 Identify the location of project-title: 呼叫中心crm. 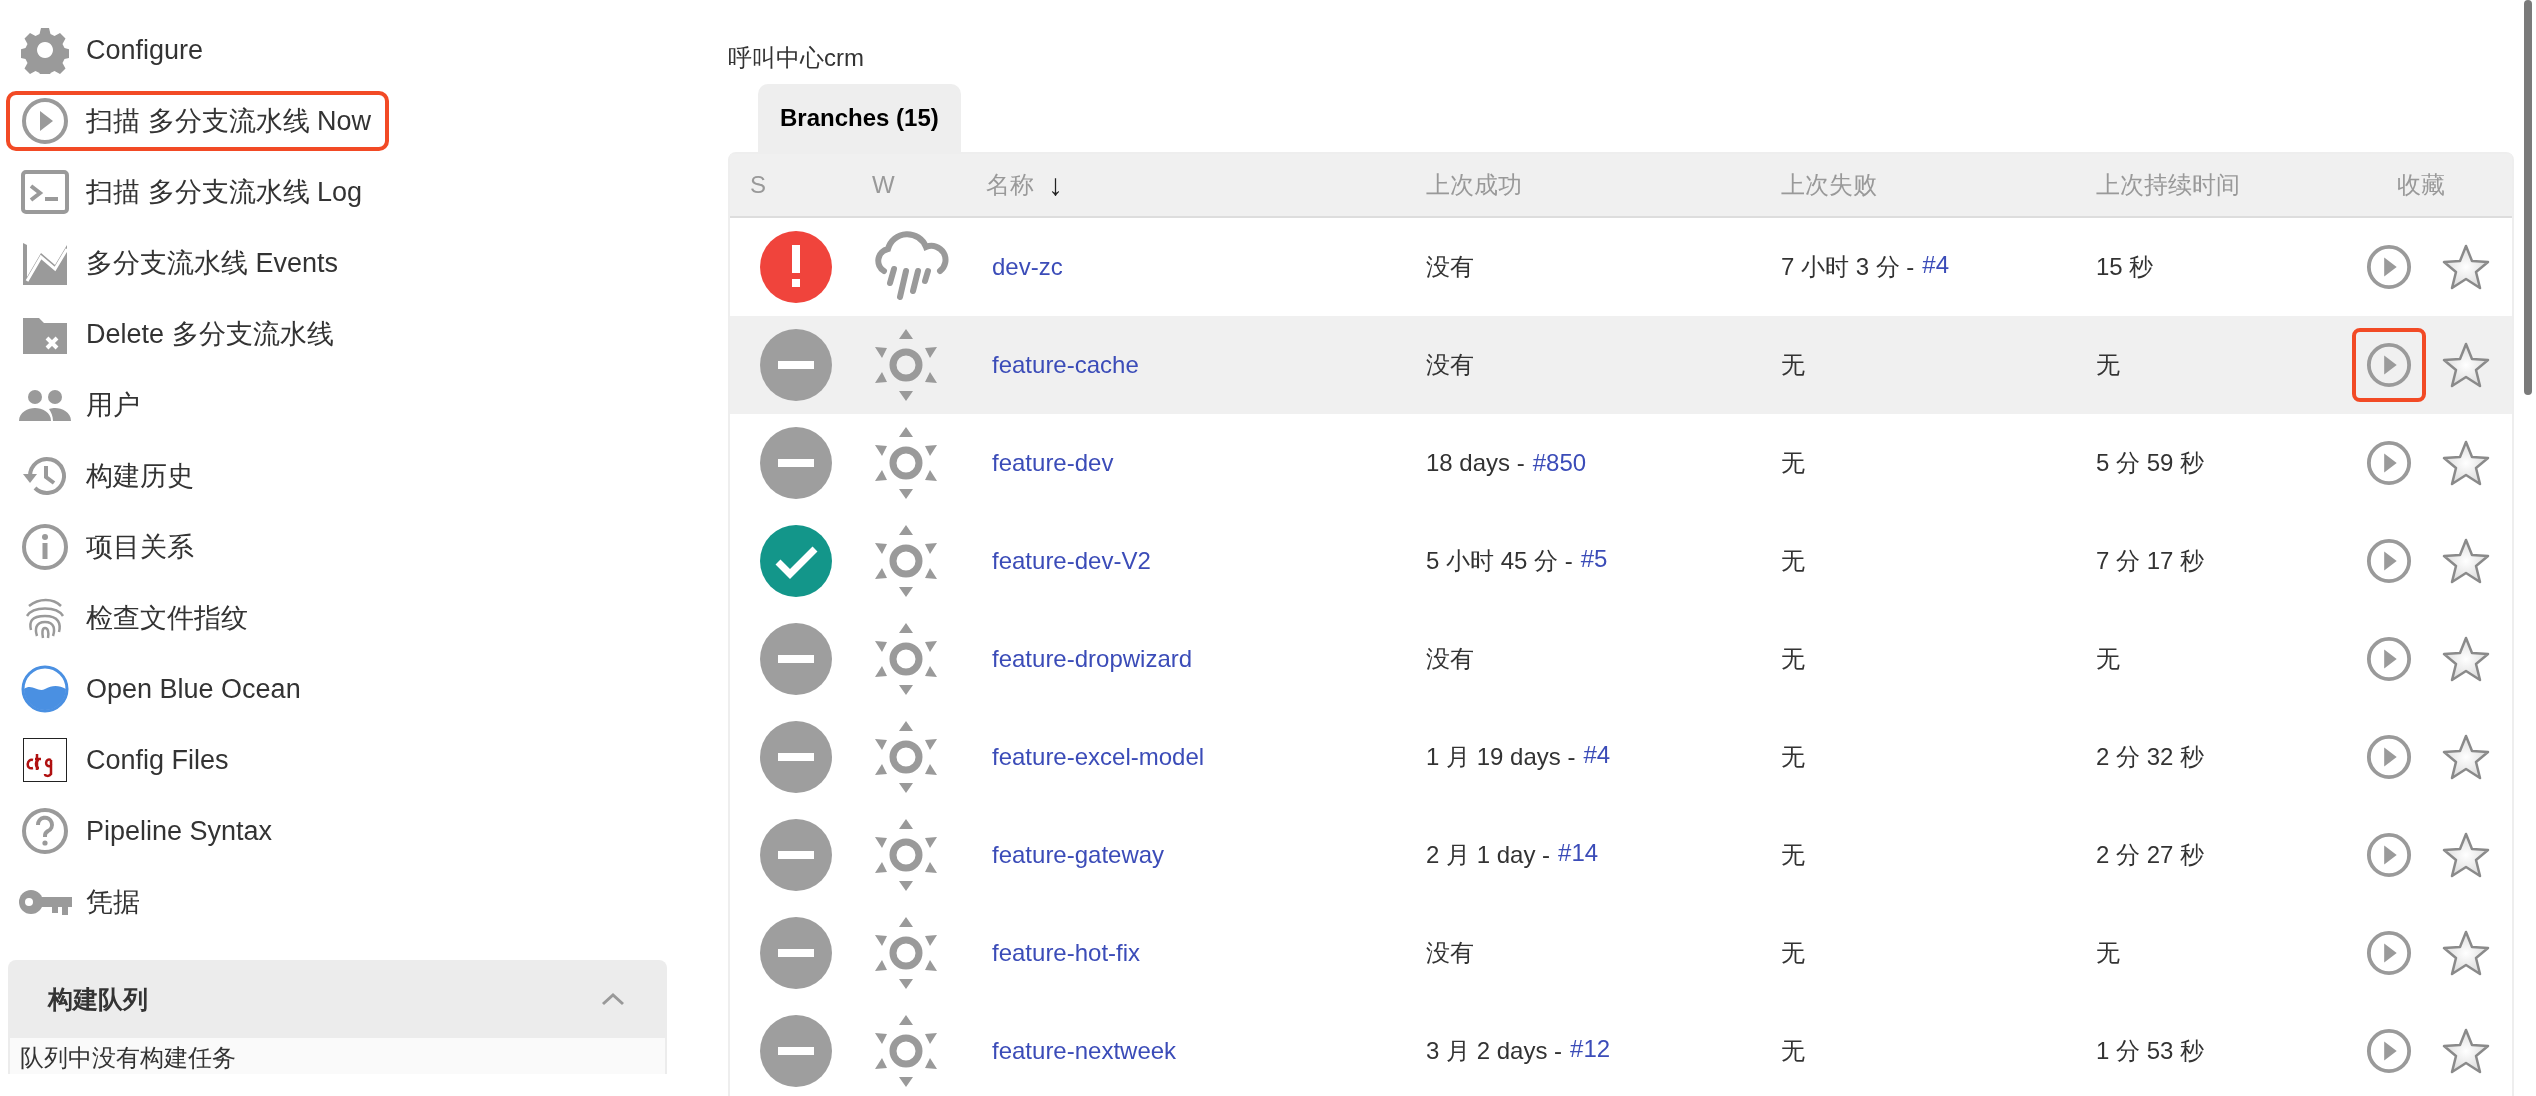
(796, 58).